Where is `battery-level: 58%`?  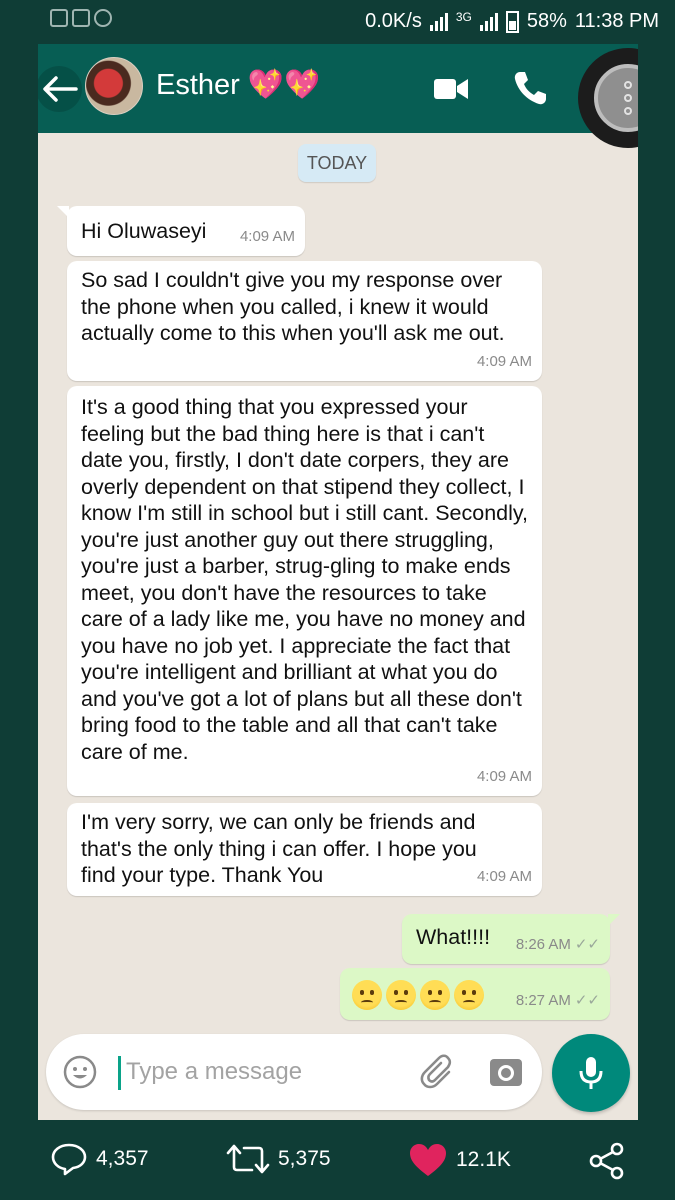 battery-level: 58% is located at coordinates (546, 21).